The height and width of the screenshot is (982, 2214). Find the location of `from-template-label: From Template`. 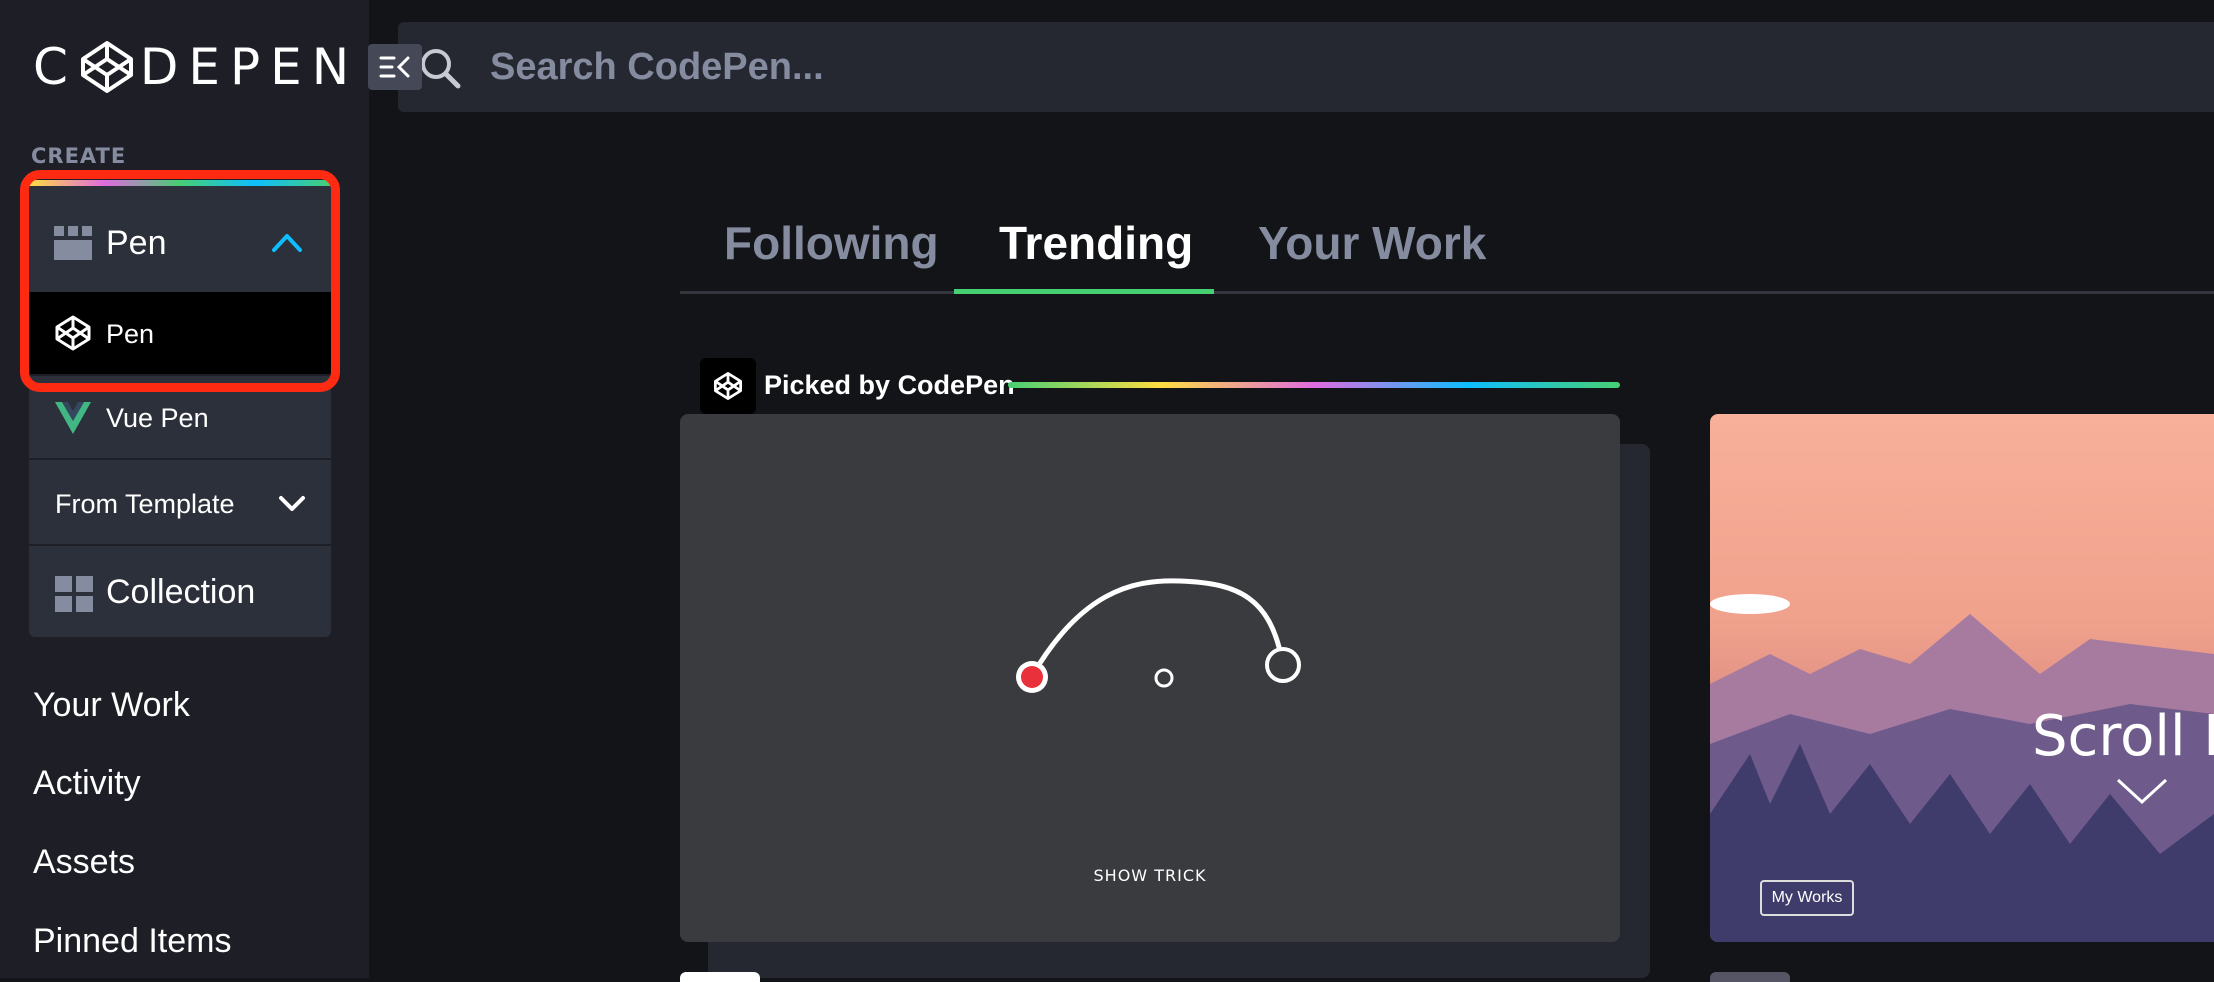

from-template-label: From Template is located at coordinates (145, 504).